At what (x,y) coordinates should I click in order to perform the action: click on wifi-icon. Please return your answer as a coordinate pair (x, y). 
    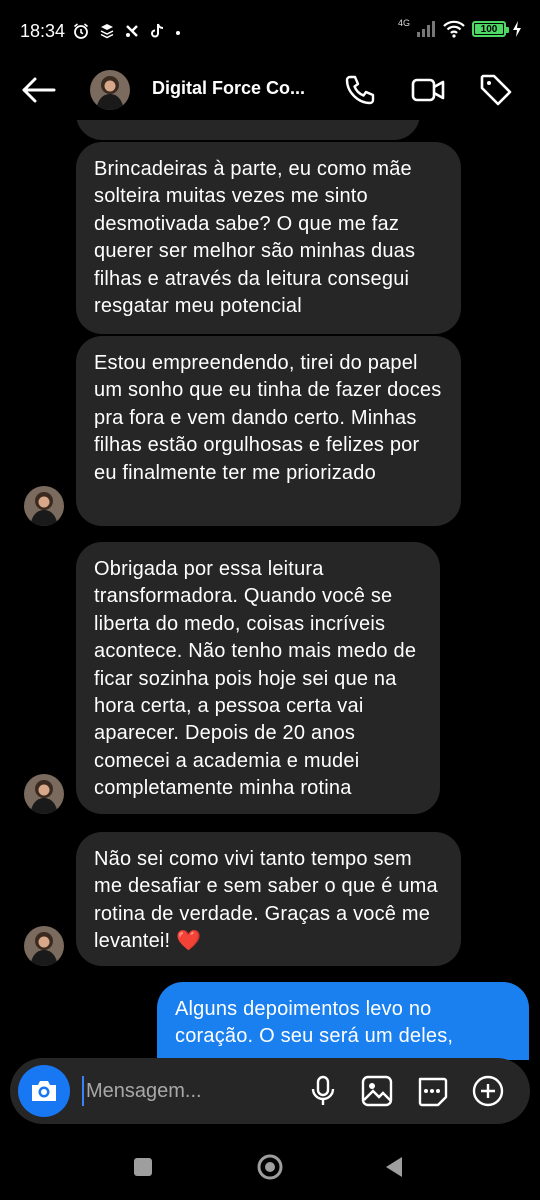
    Looking at the image, I should click on (454, 29).